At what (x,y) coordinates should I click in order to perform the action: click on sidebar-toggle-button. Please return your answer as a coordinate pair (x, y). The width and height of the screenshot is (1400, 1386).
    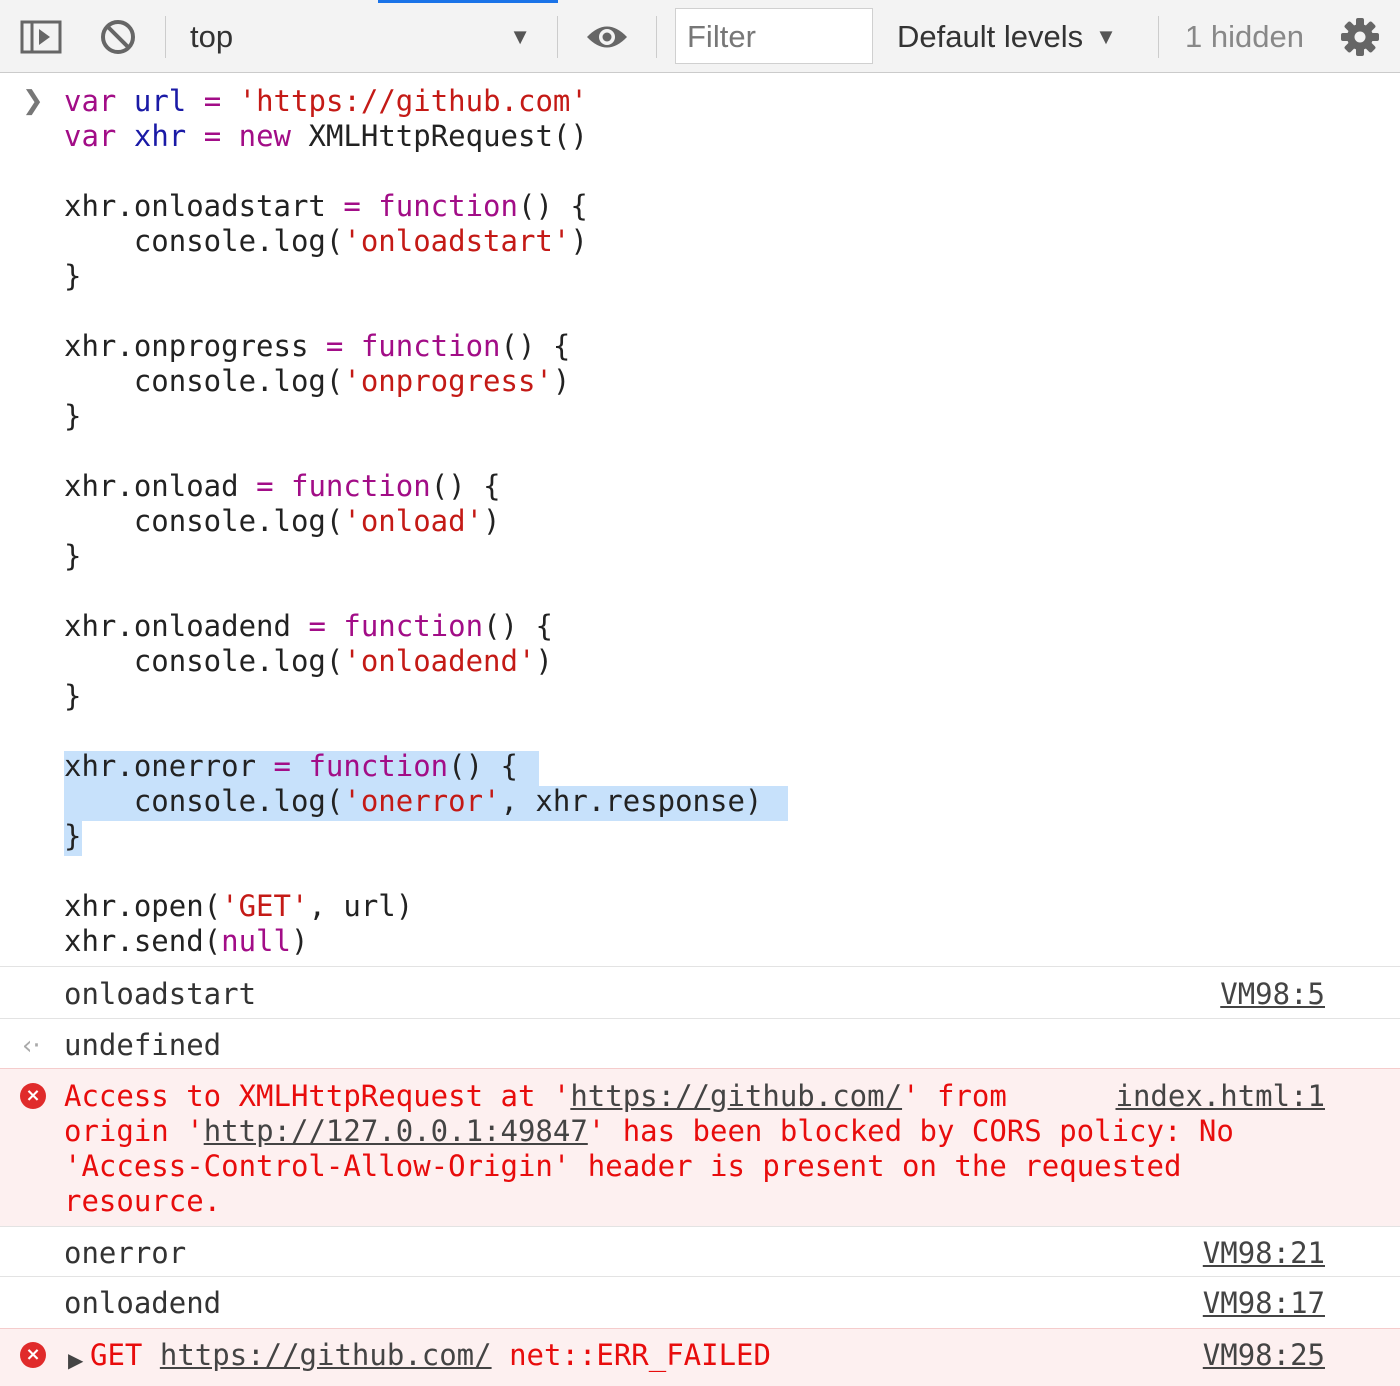
    Looking at the image, I should click on (41, 36).